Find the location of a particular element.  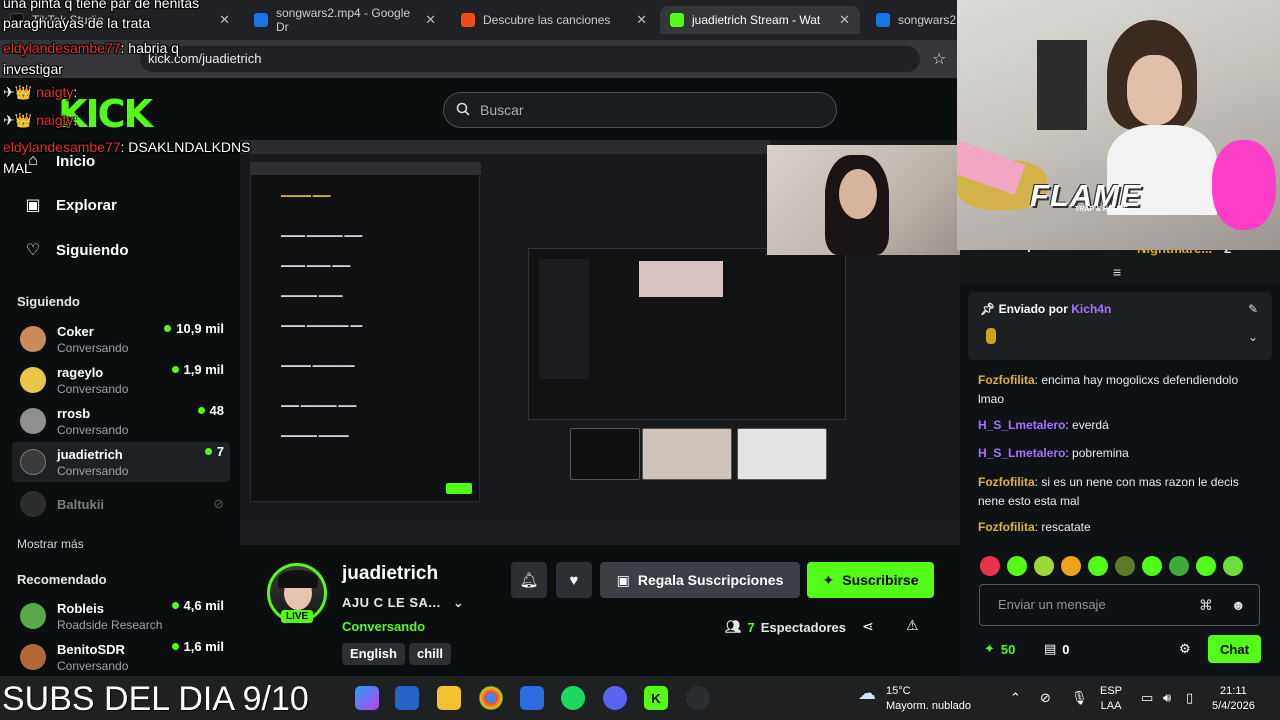

show-more-link: Mostrar más is located at coordinates (50, 544).